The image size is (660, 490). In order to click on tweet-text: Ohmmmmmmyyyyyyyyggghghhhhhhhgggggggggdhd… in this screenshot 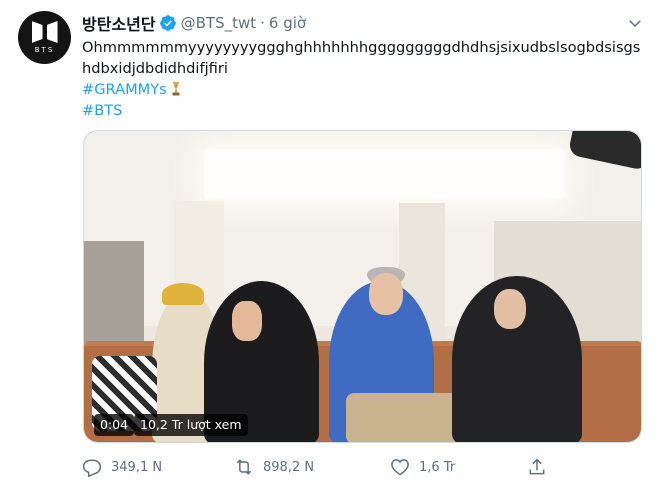, I will do `click(363, 79)`.